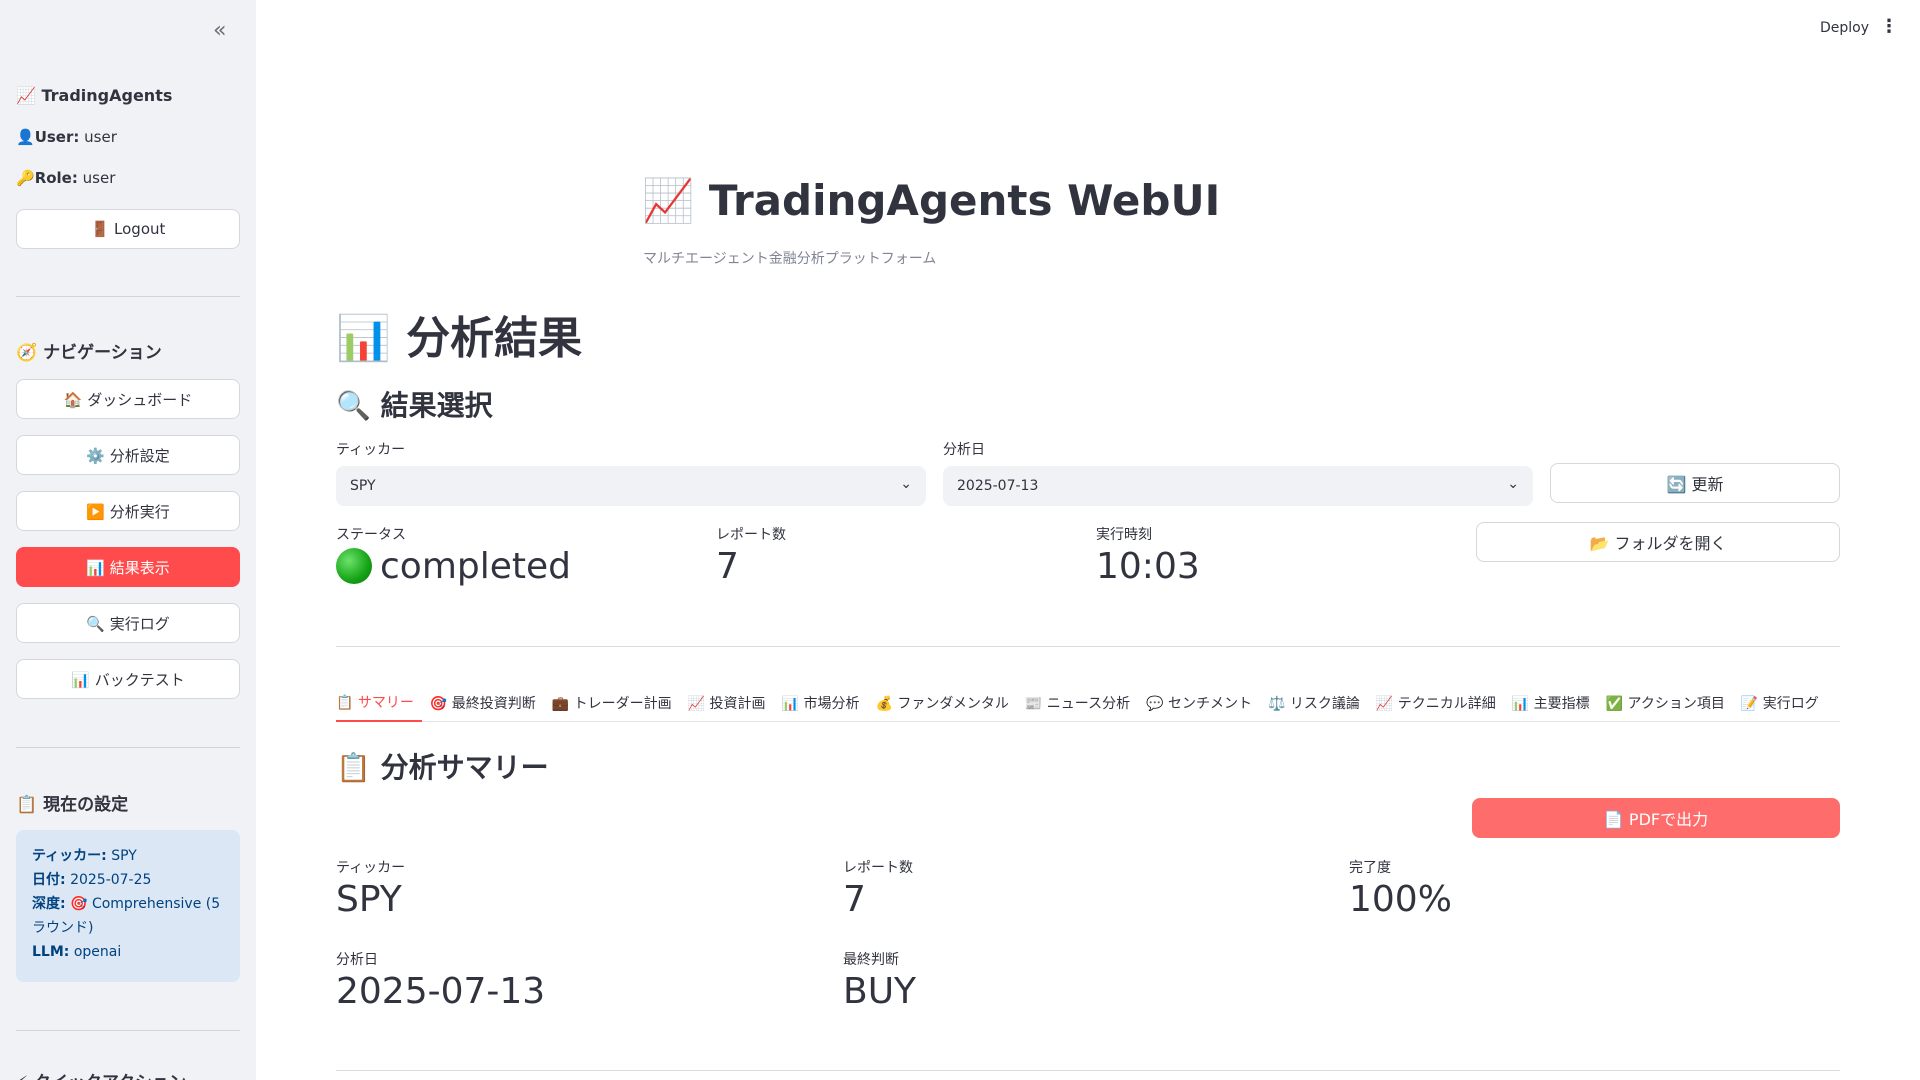  I want to click on config-depth: 深度: 🎯 Comprehensive (5 ラウンド), so click(128, 916).